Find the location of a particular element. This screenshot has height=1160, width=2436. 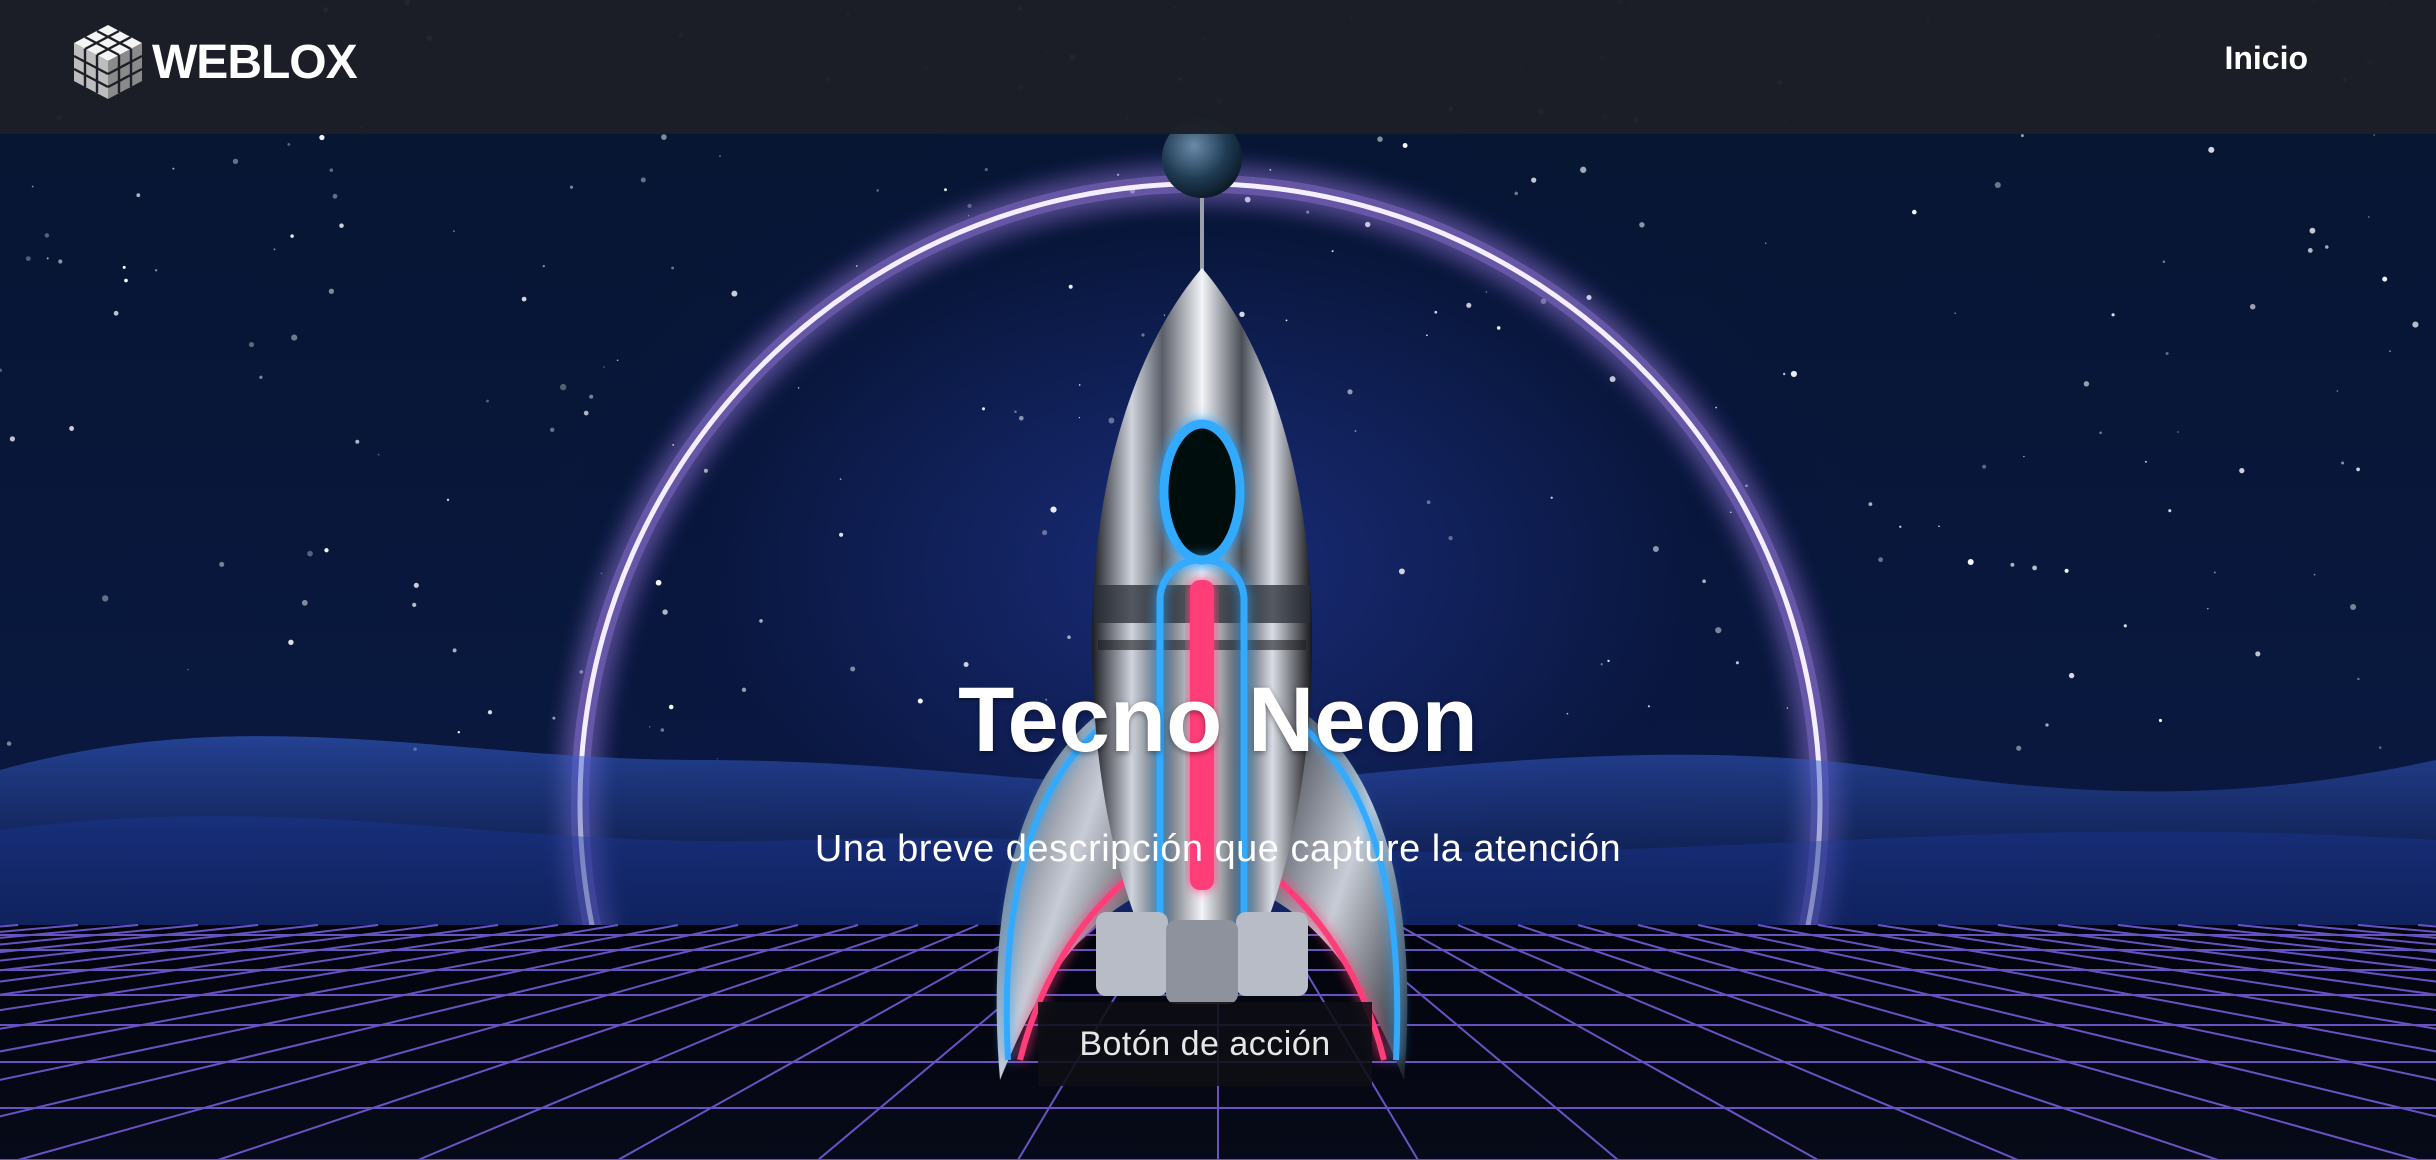

logo: WEBLOX is located at coordinates (215, 62).